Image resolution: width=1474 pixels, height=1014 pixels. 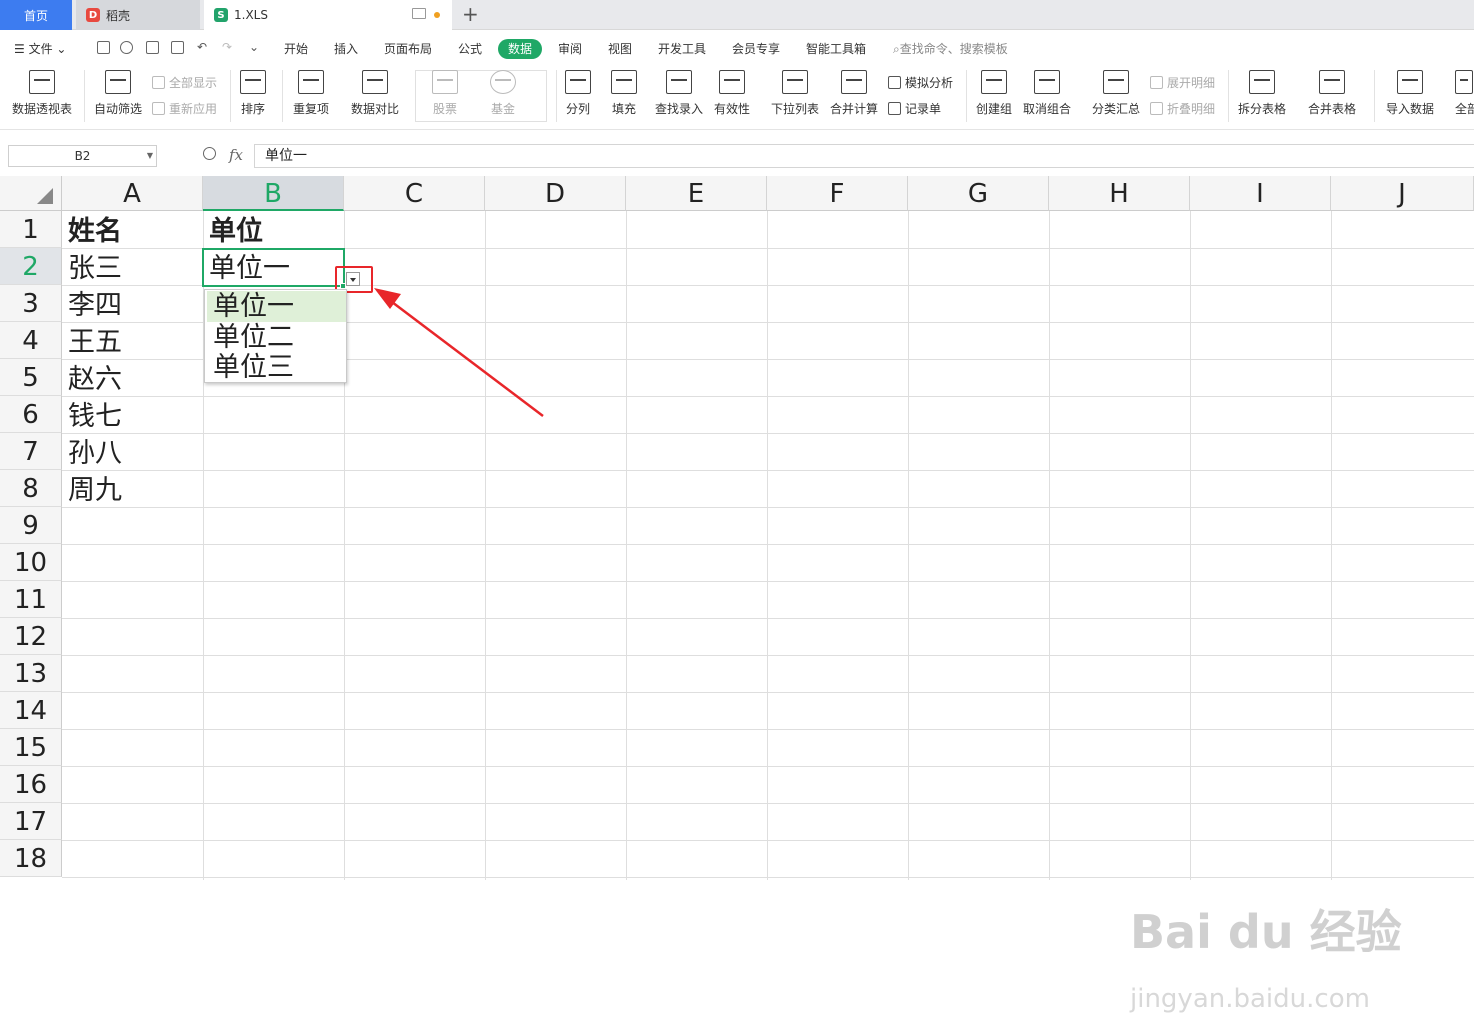 I want to click on share-icon, so click(x=126, y=47).